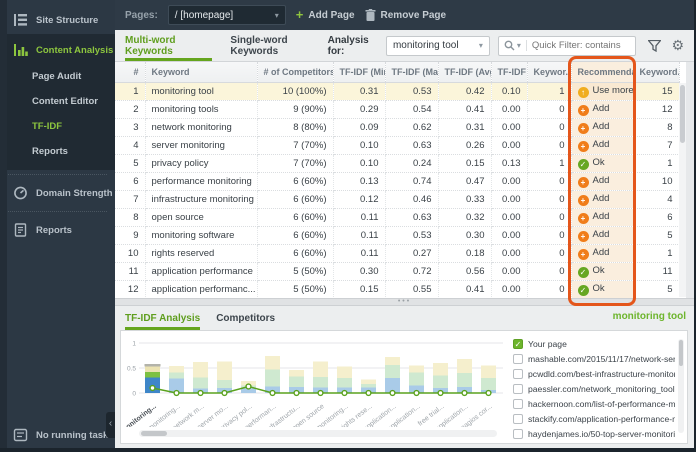  Describe the element at coordinates (594, 343) in the screenshot. I see `legend-item: ✓ Your page` at that location.